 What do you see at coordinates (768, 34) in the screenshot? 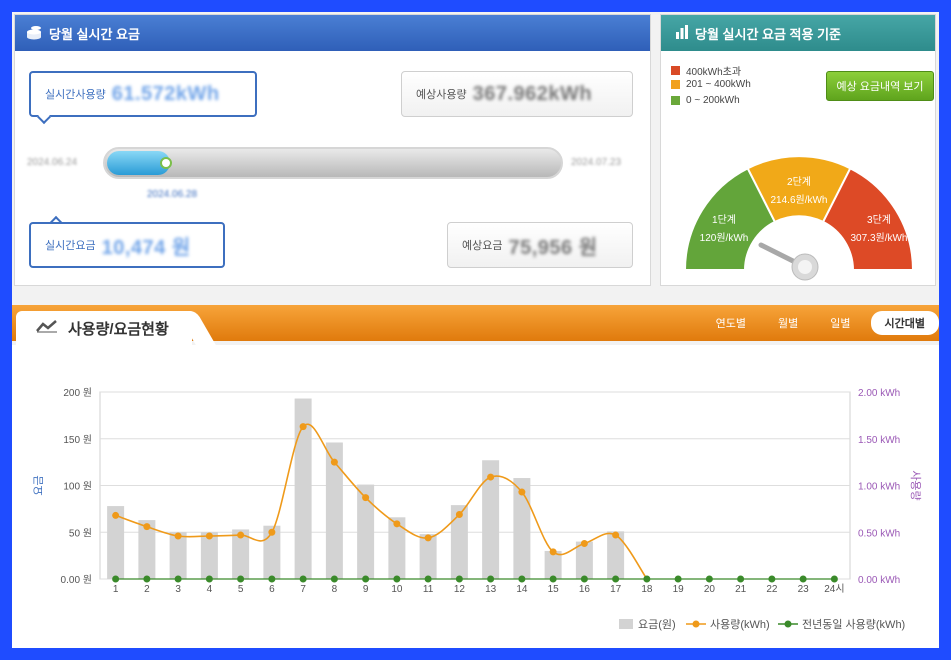
I see `panel-title: 당월 실시간 요금 적용 기준` at bounding box center [768, 34].